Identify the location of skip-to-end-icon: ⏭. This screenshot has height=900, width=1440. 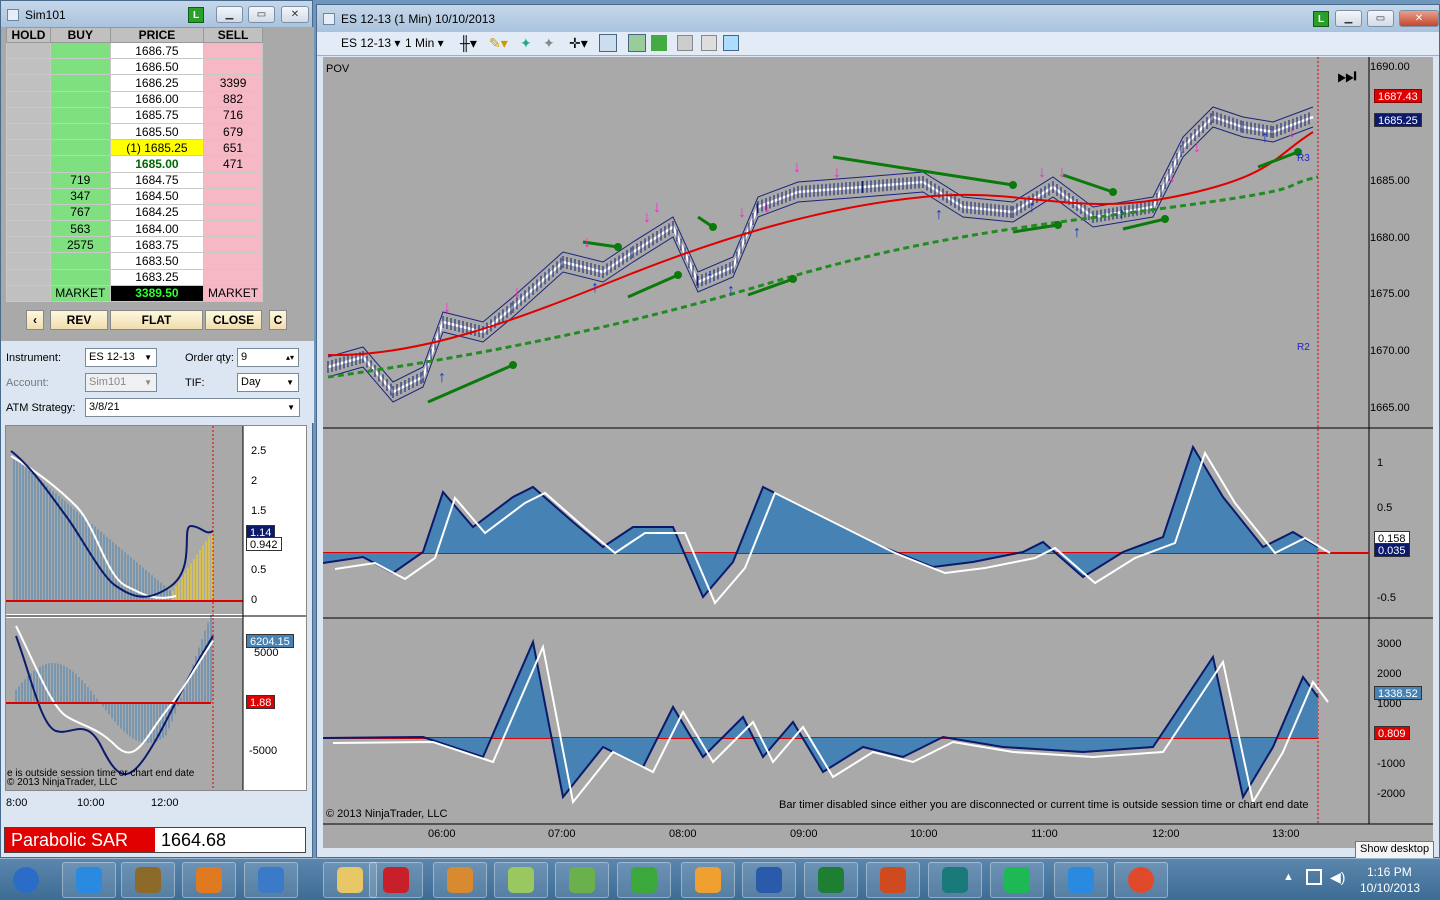
(1347, 76).